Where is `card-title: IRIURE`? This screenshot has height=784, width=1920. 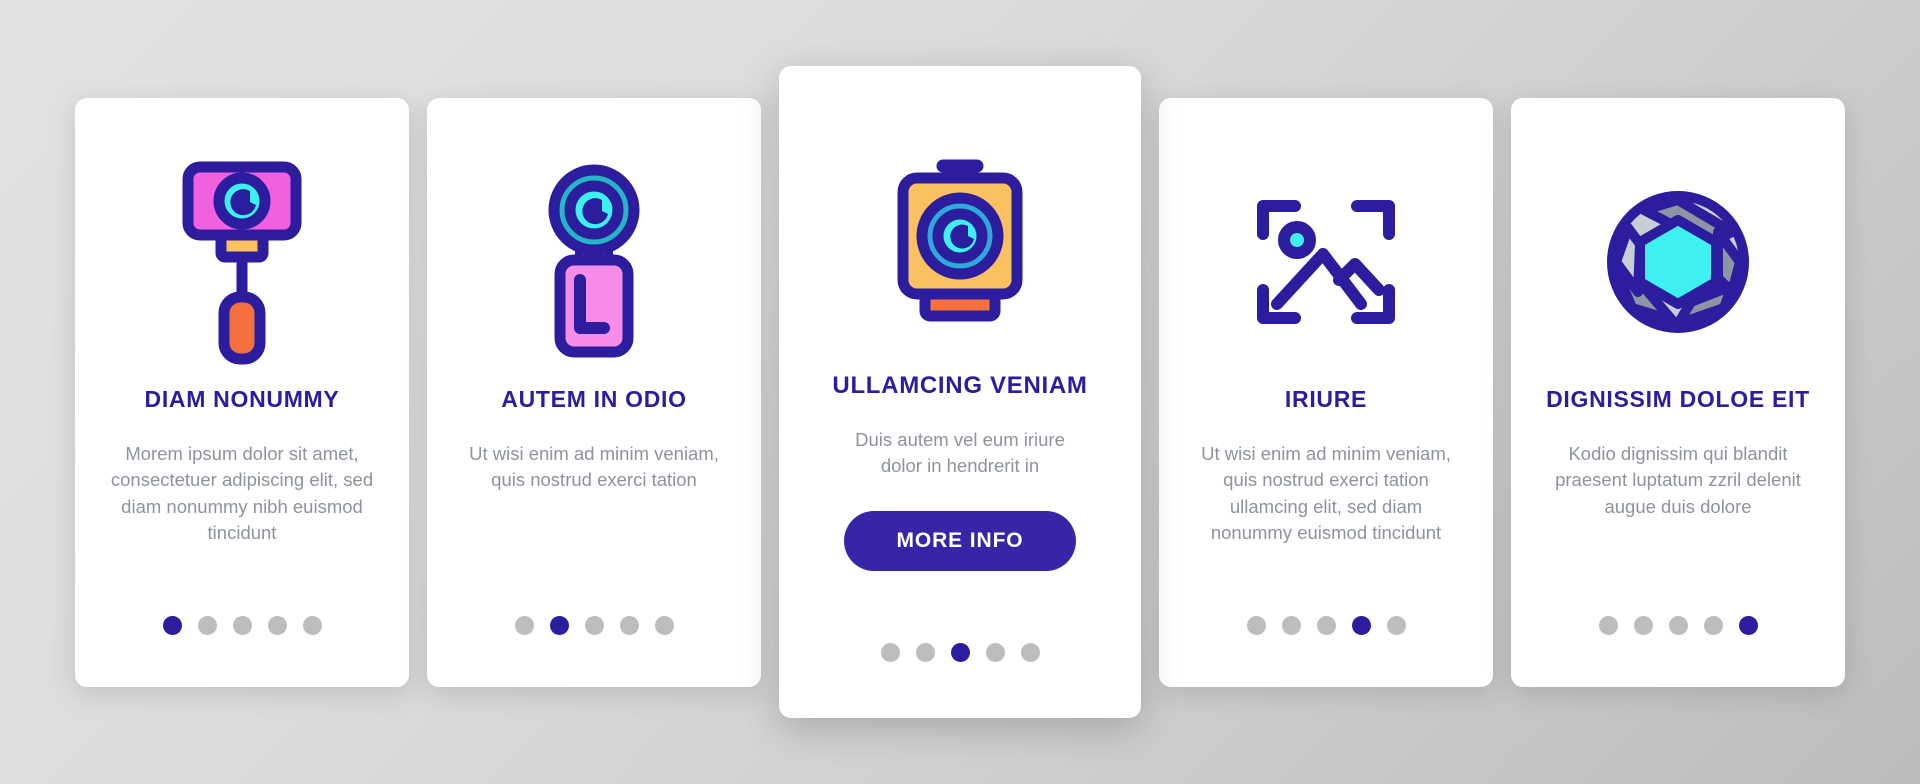
card-title: IRIURE is located at coordinates (1326, 398).